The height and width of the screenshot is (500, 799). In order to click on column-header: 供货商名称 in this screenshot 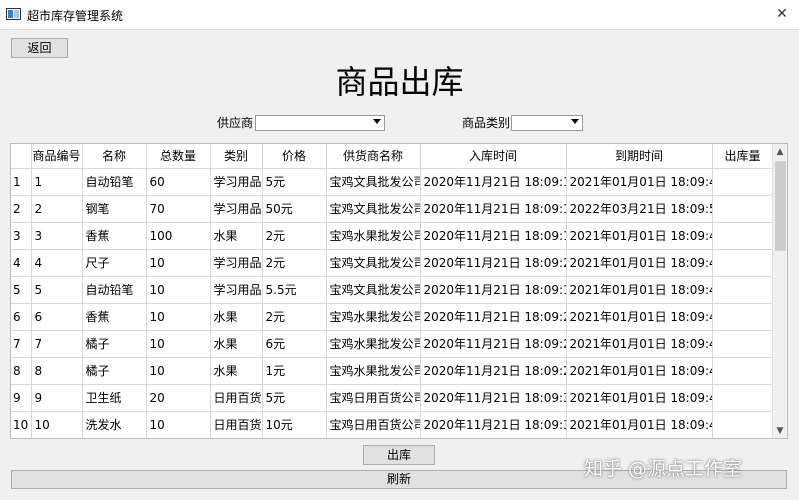, I will do `click(373, 156)`.